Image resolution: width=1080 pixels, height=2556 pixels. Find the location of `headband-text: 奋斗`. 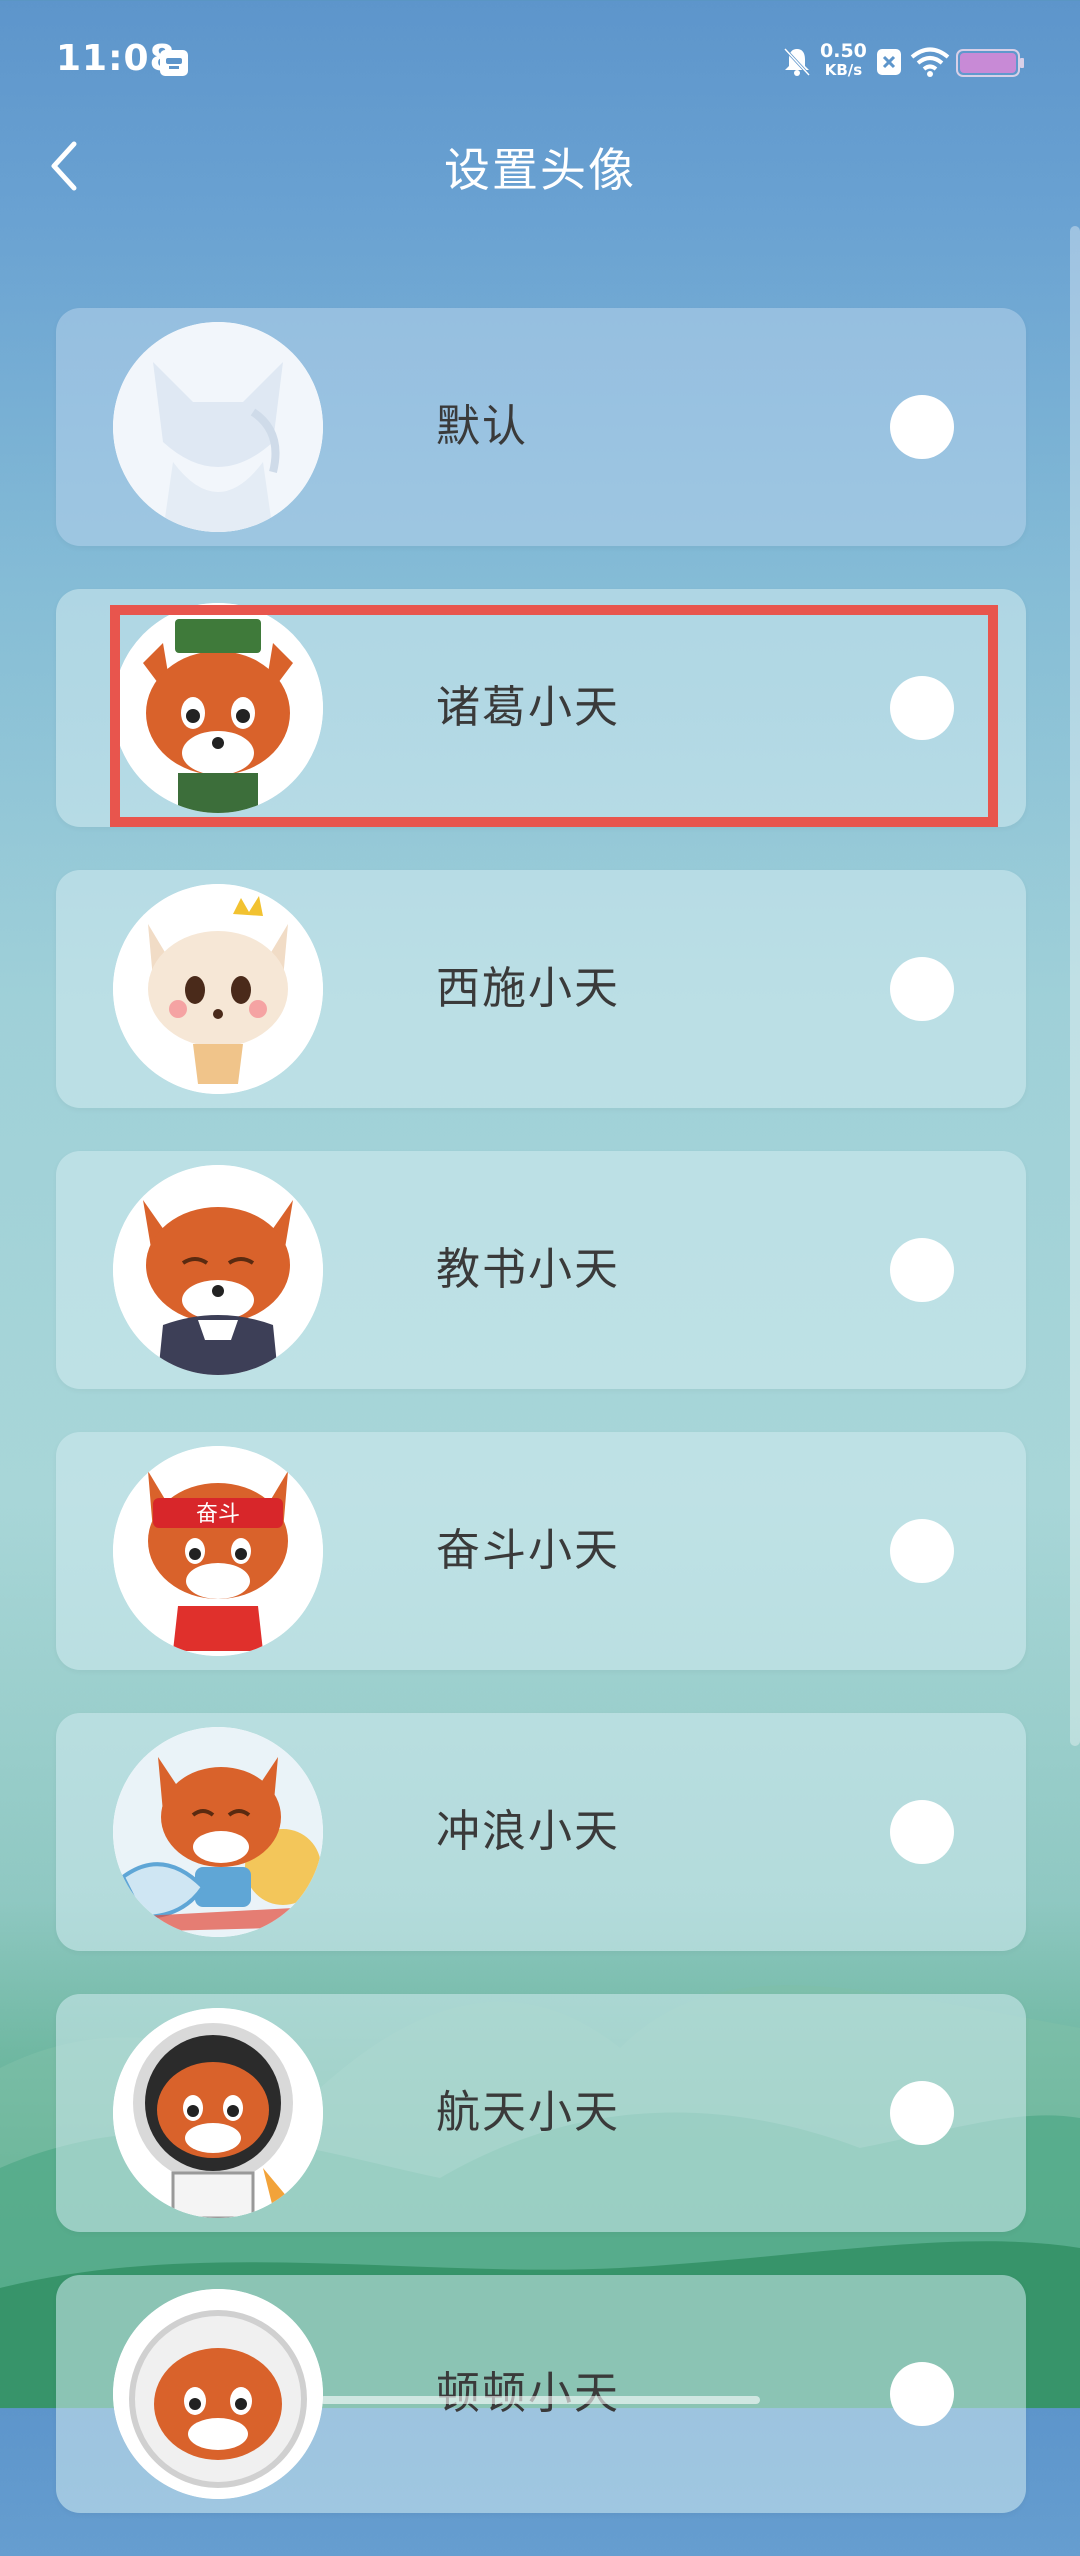

headband-text: 奋斗 is located at coordinates (218, 1514).